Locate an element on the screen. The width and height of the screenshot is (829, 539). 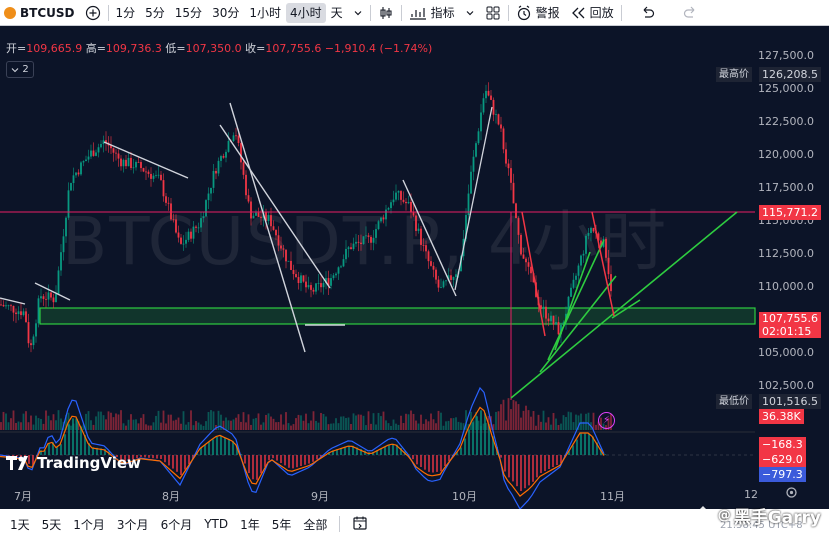
range-1d: 1天 is located at coordinates (18, 524).